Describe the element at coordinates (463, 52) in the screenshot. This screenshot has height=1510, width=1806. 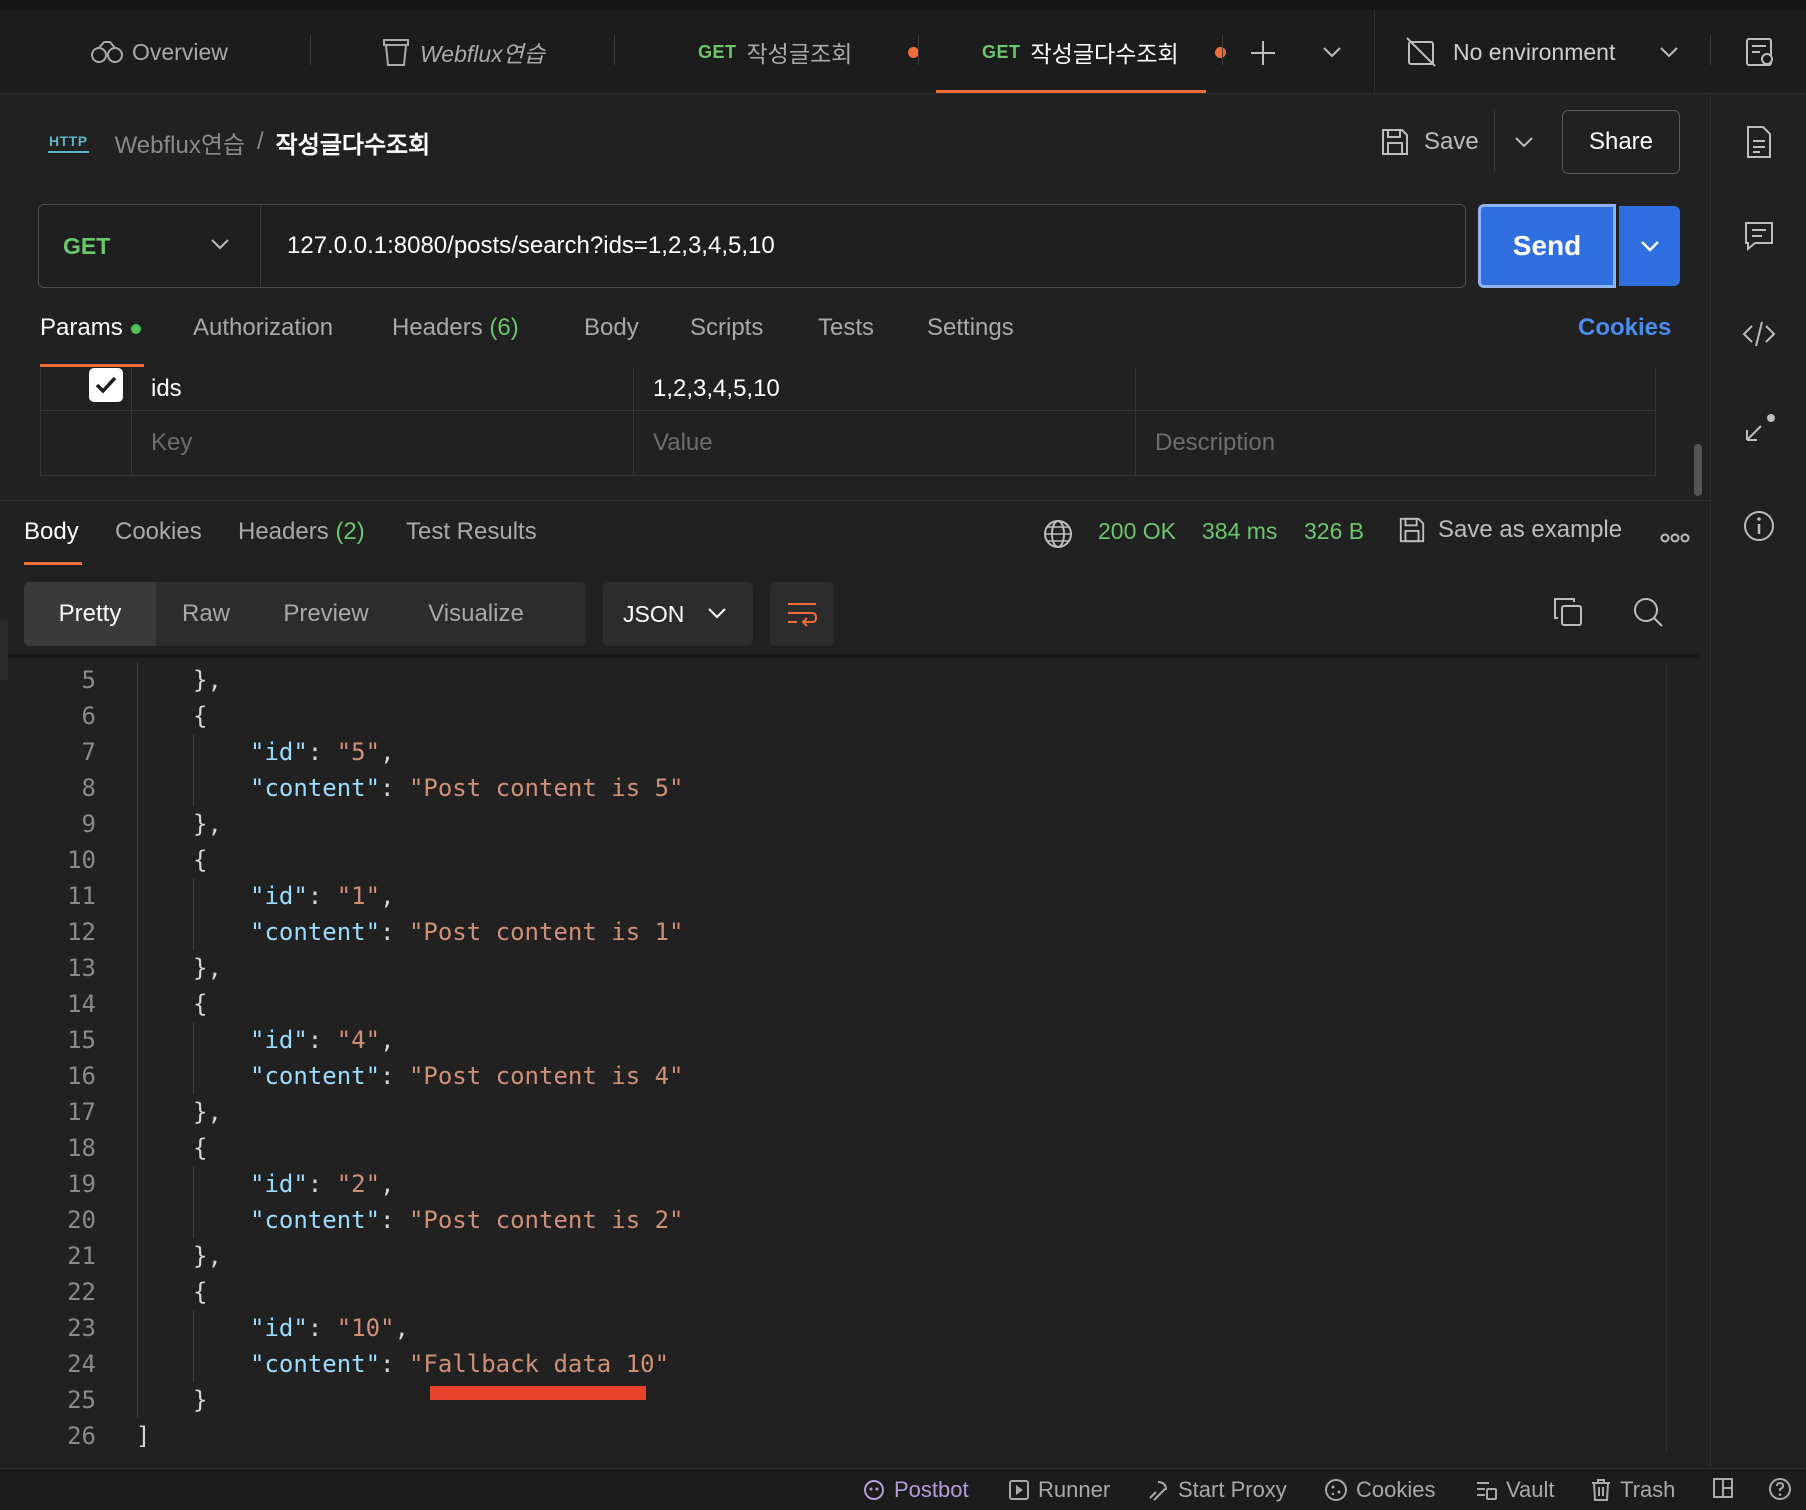
I see `tab-collection: Webflux연습` at that location.